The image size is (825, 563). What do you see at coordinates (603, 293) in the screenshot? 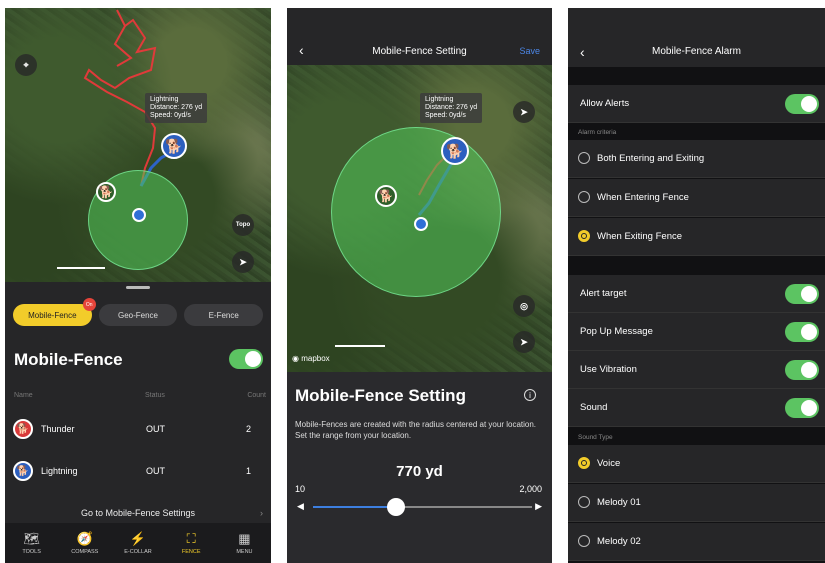
I see `toggle-label: Alert target` at bounding box center [603, 293].